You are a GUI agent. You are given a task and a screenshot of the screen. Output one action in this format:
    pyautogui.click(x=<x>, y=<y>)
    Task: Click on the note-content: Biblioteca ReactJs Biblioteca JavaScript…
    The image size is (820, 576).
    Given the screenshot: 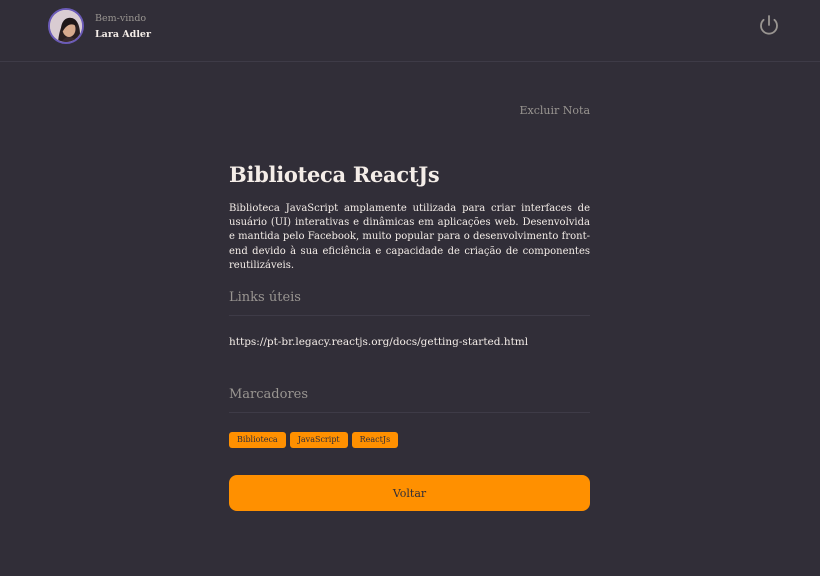 What is the action you would take?
    pyautogui.click(x=409, y=216)
    